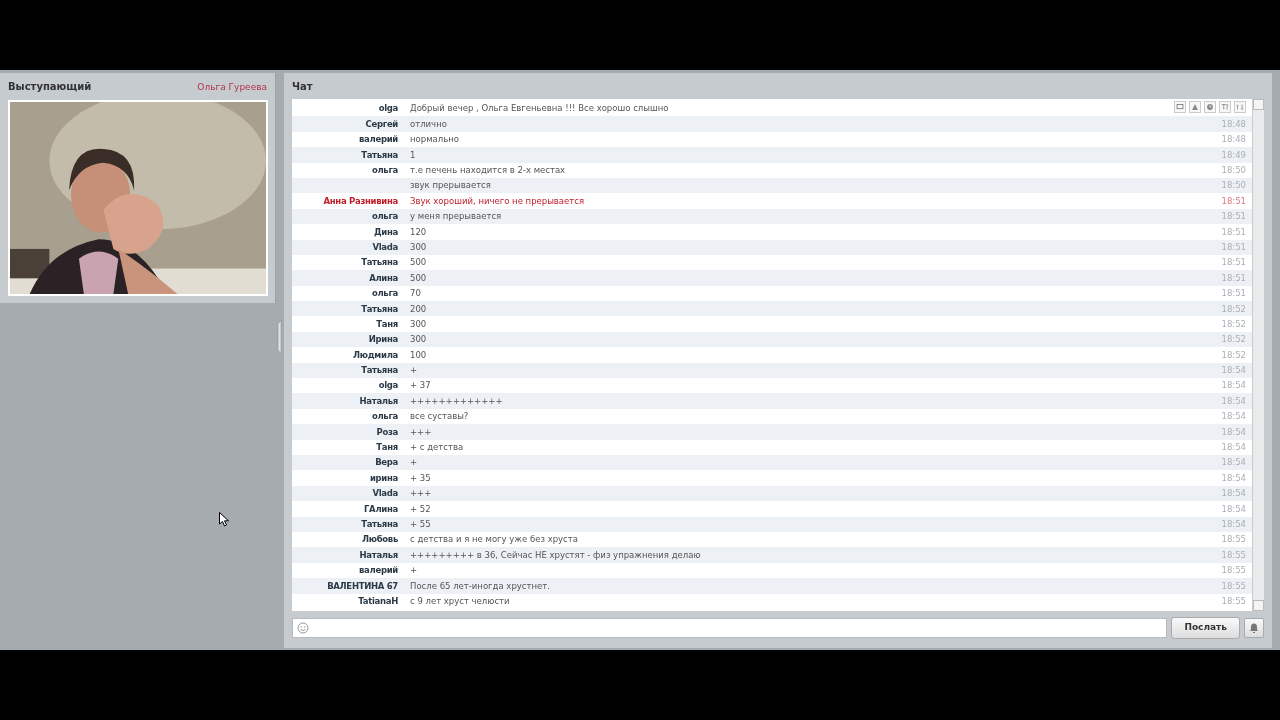 This screenshot has height=720, width=1280. Describe the element at coordinates (434, 139) in the screenshot. I see `message-text: нормально` at that location.